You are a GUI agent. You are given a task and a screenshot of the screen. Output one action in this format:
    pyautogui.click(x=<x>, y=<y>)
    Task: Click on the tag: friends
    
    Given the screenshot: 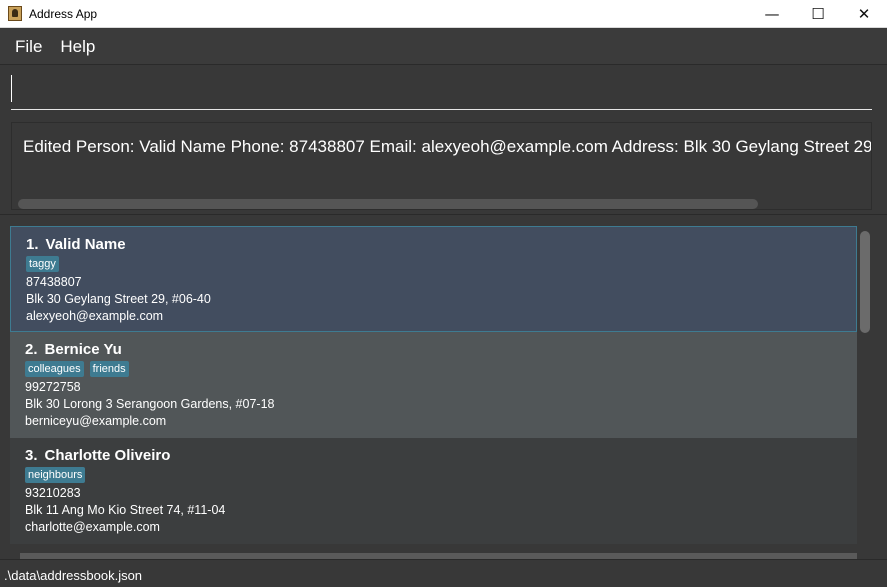 What is the action you would take?
    pyautogui.click(x=109, y=369)
    